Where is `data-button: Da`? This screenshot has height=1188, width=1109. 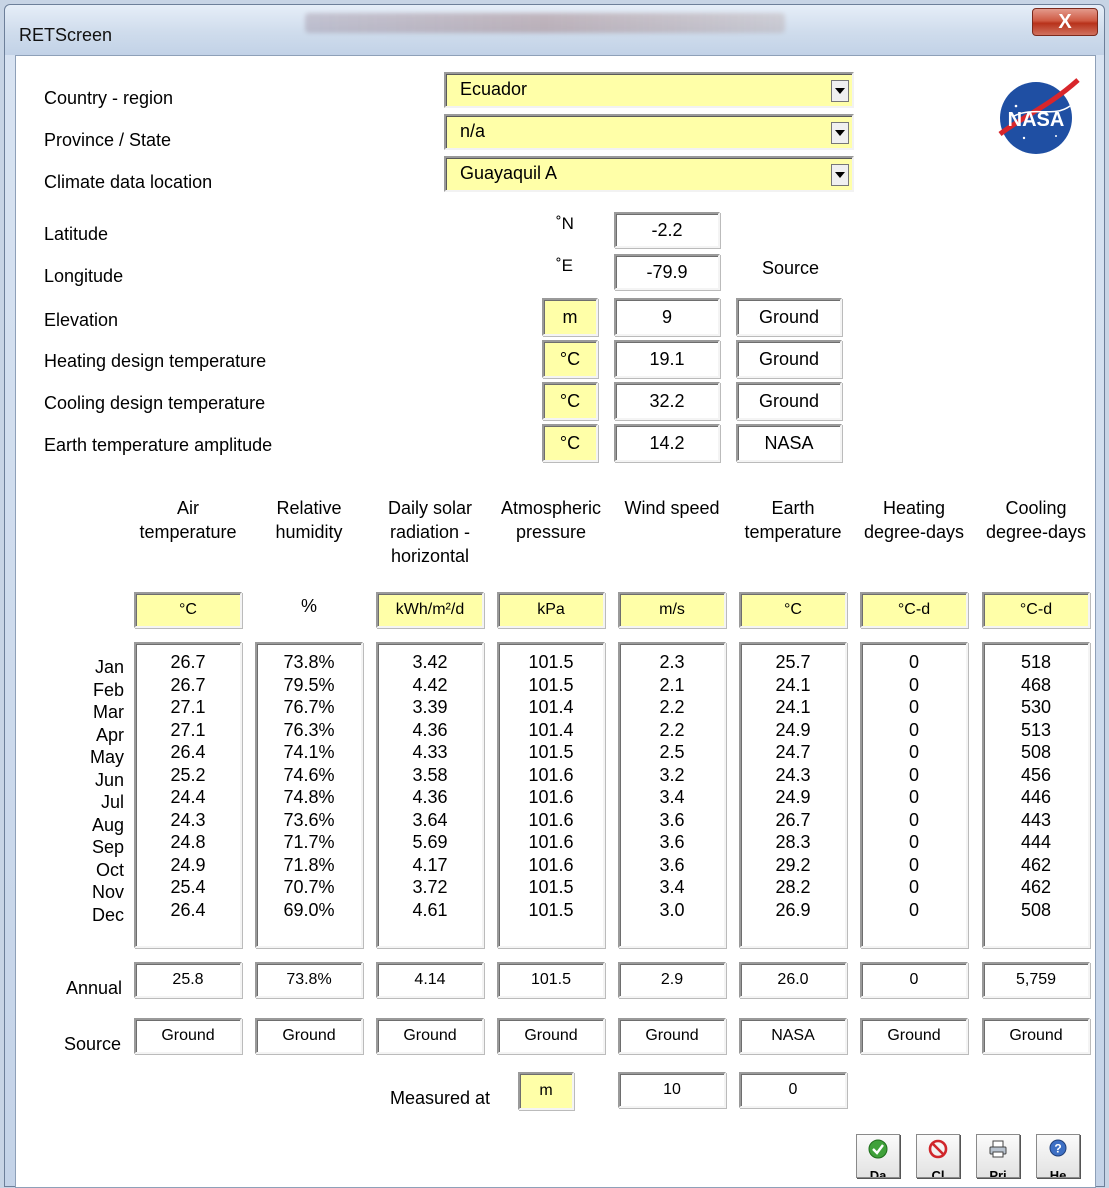
data-button: Da is located at coordinates (878, 1156).